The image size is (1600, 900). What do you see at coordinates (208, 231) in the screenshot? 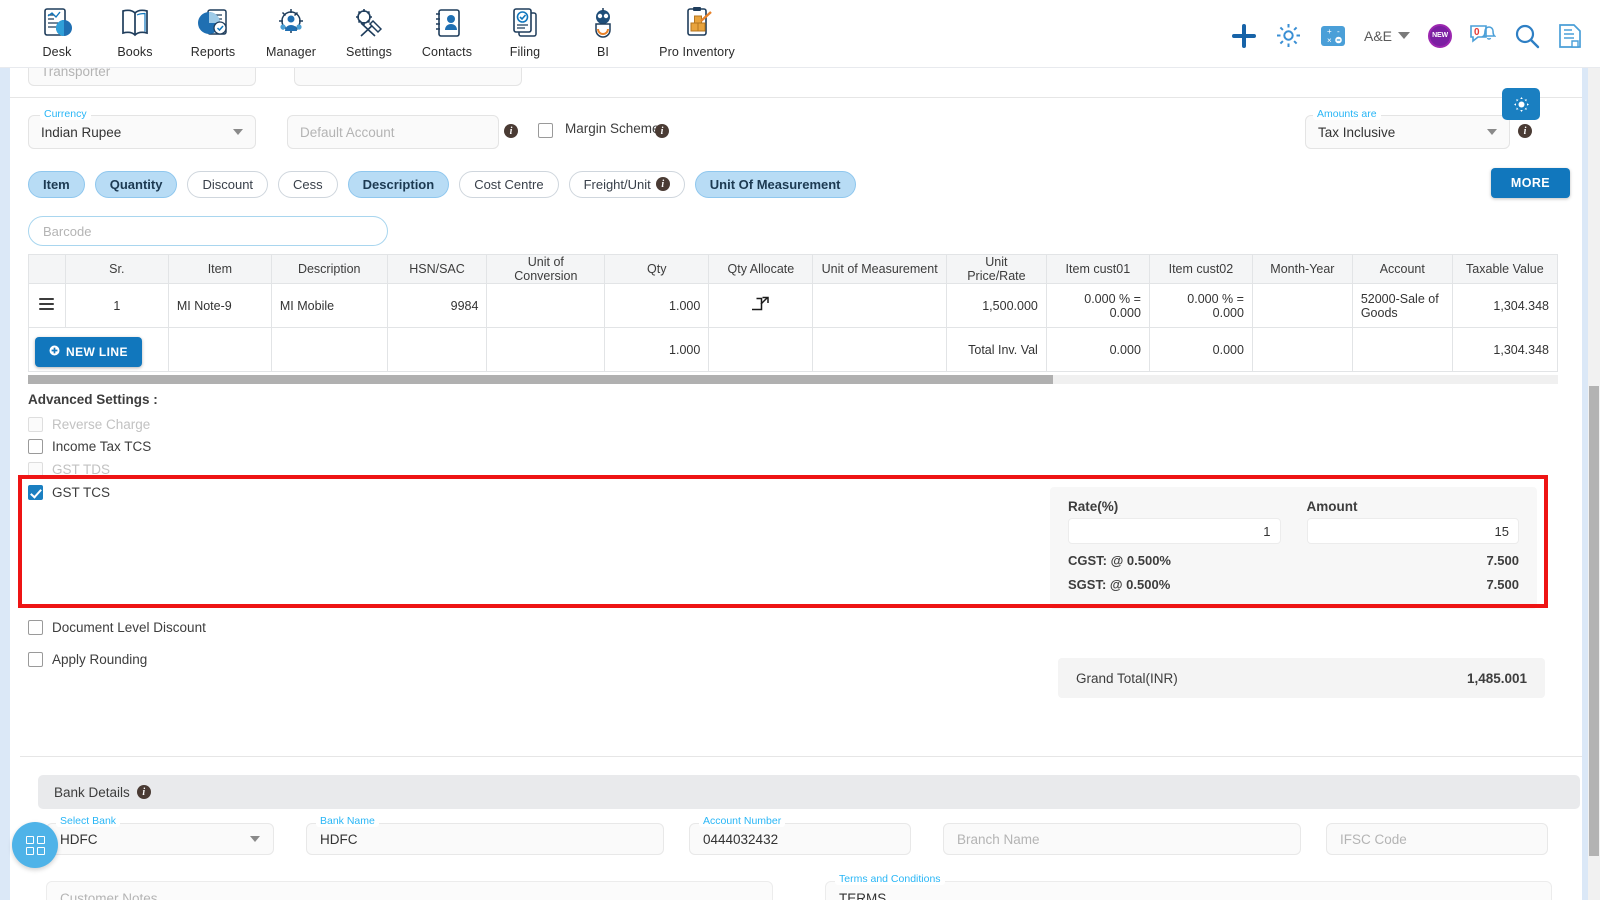
I see `barcode-input: Barcode` at bounding box center [208, 231].